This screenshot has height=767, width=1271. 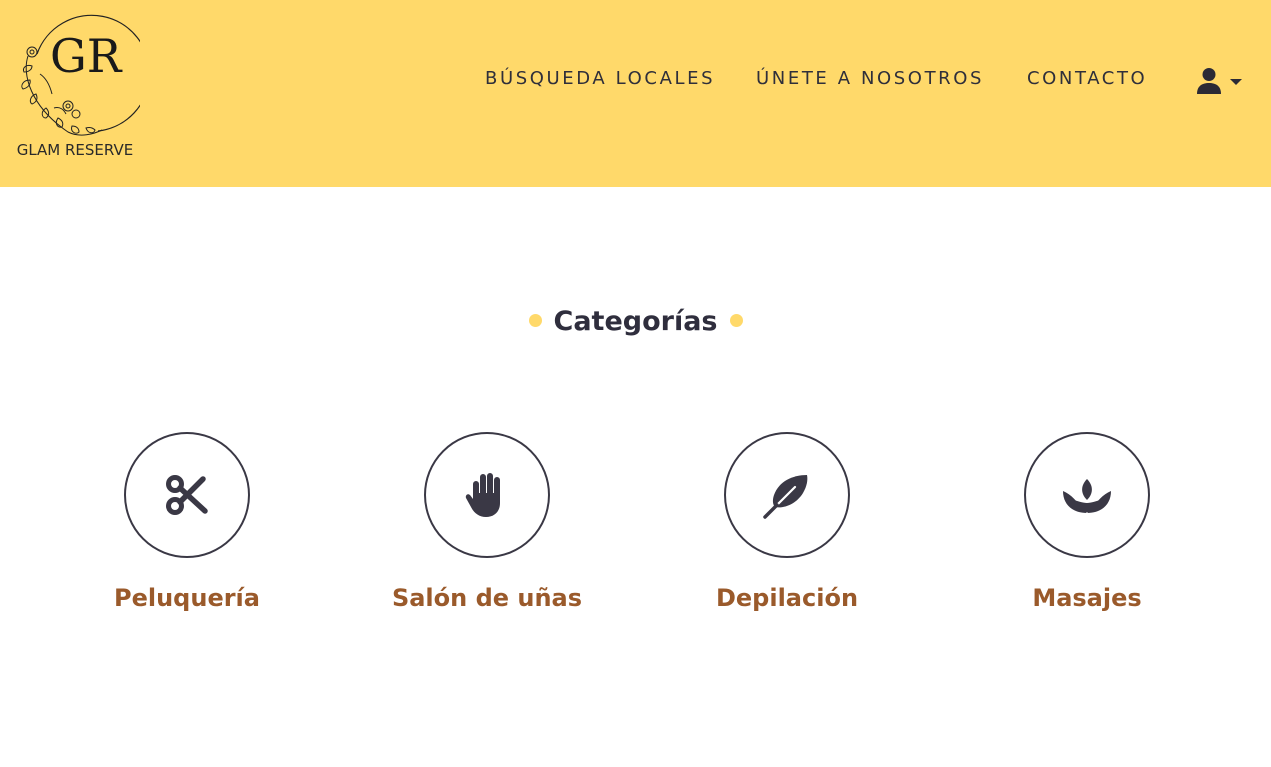 I want to click on category-depilacion: Depilación, so click(x=787, y=522).